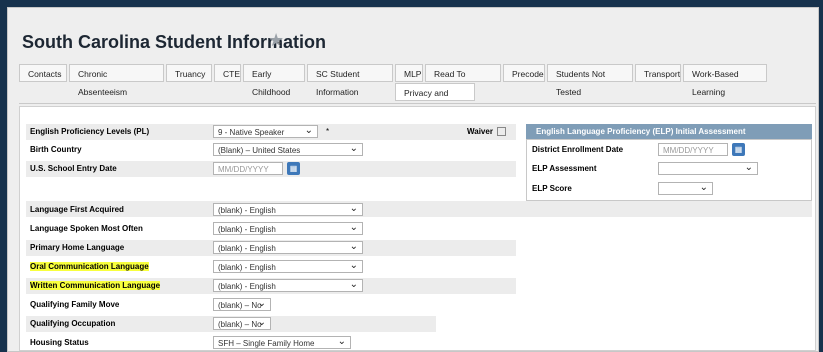  Describe the element at coordinates (501, 131) in the screenshot. I see `waiver-checkbox` at that location.